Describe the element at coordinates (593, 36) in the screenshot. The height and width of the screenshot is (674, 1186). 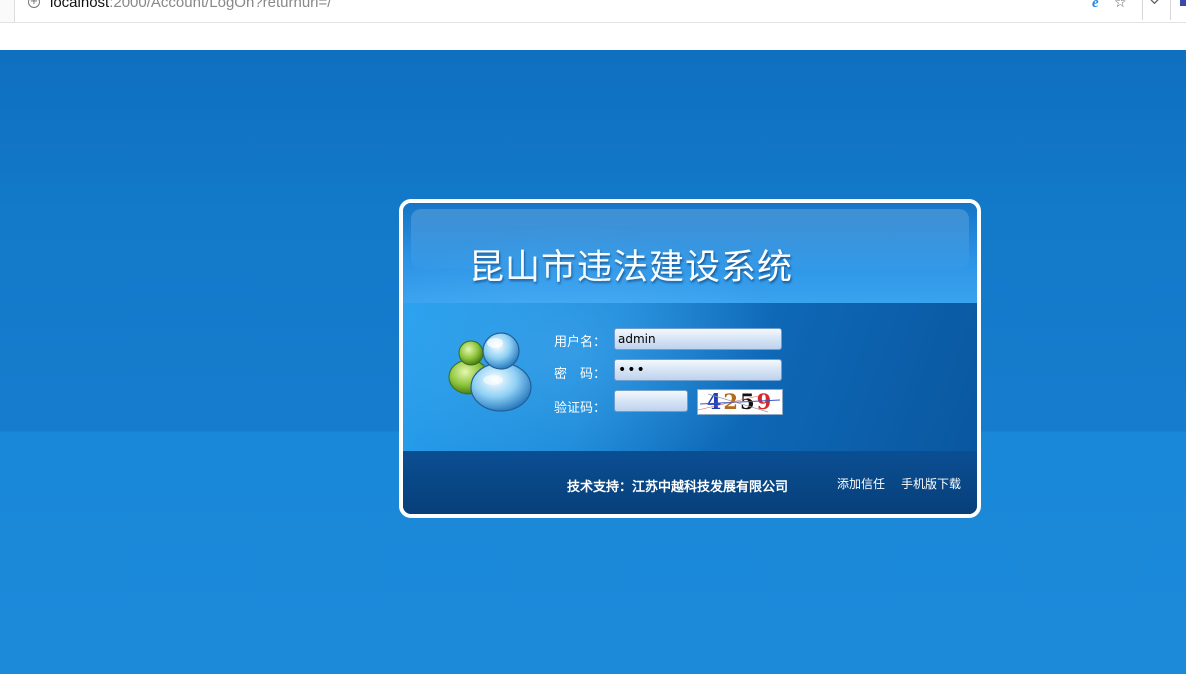
I see `browser-toolbar-strip` at that location.